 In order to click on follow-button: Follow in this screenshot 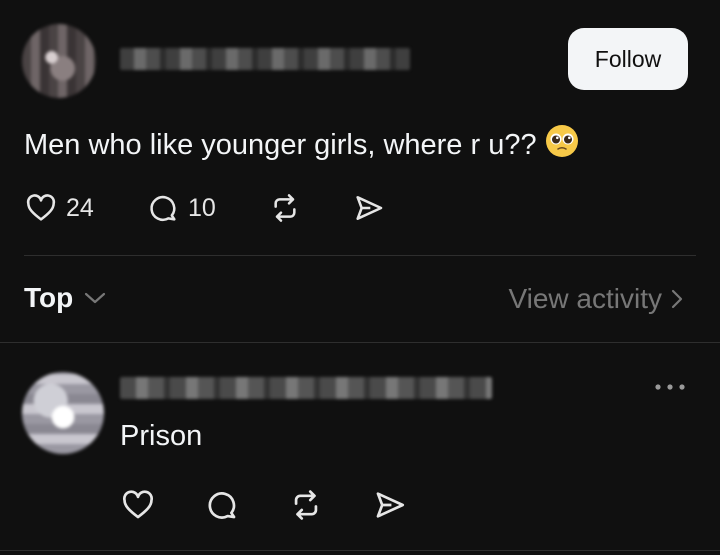, I will do `click(628, 59)`.